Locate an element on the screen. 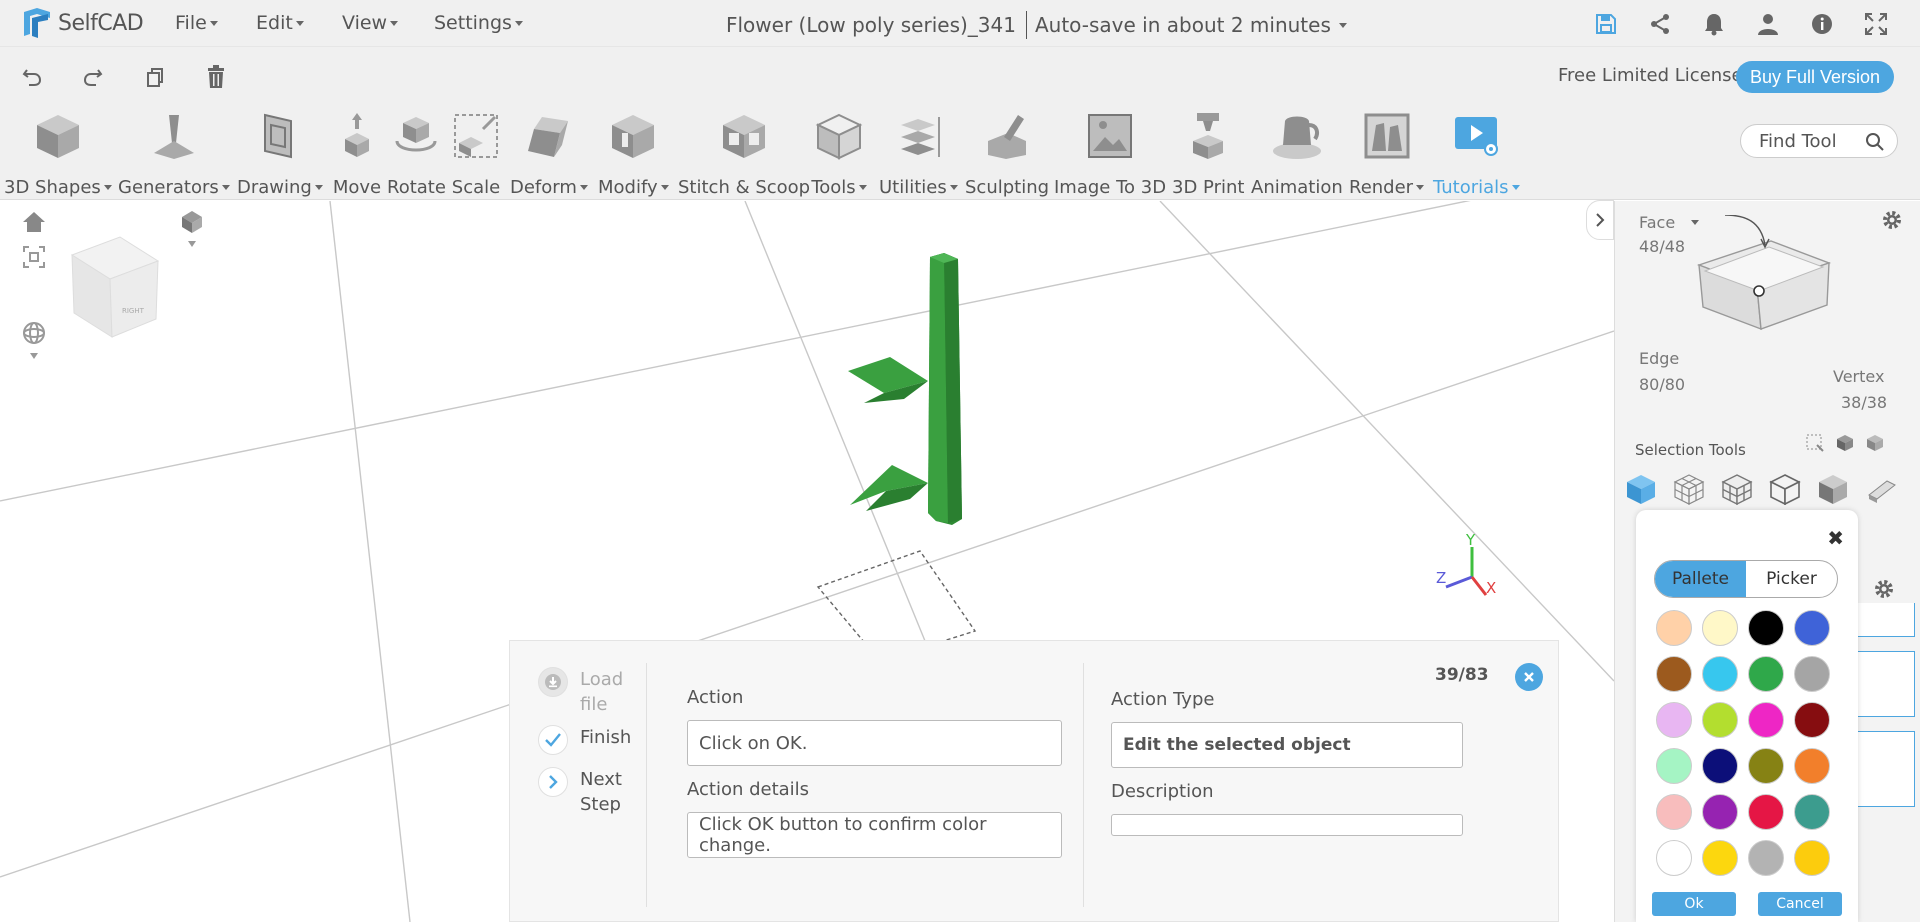 Image resolution: width=1920 pixels, height=922 pixels. selfcad-logo: SelfCAD is located at coordinates (82, 23).